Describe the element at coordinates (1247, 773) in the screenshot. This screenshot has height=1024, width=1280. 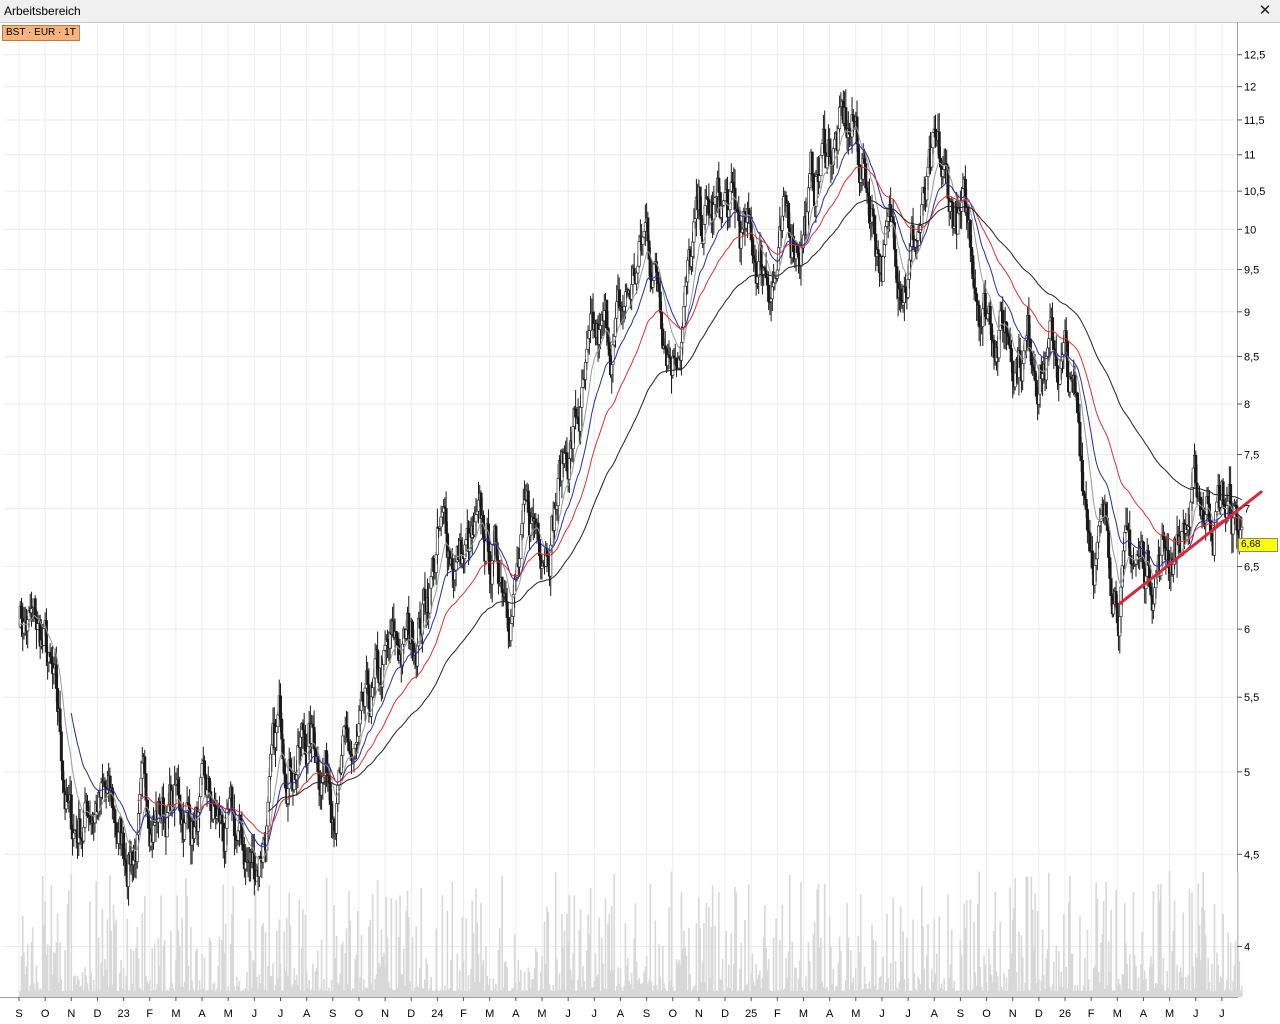
I see `y-tick-label: 5` at that location.